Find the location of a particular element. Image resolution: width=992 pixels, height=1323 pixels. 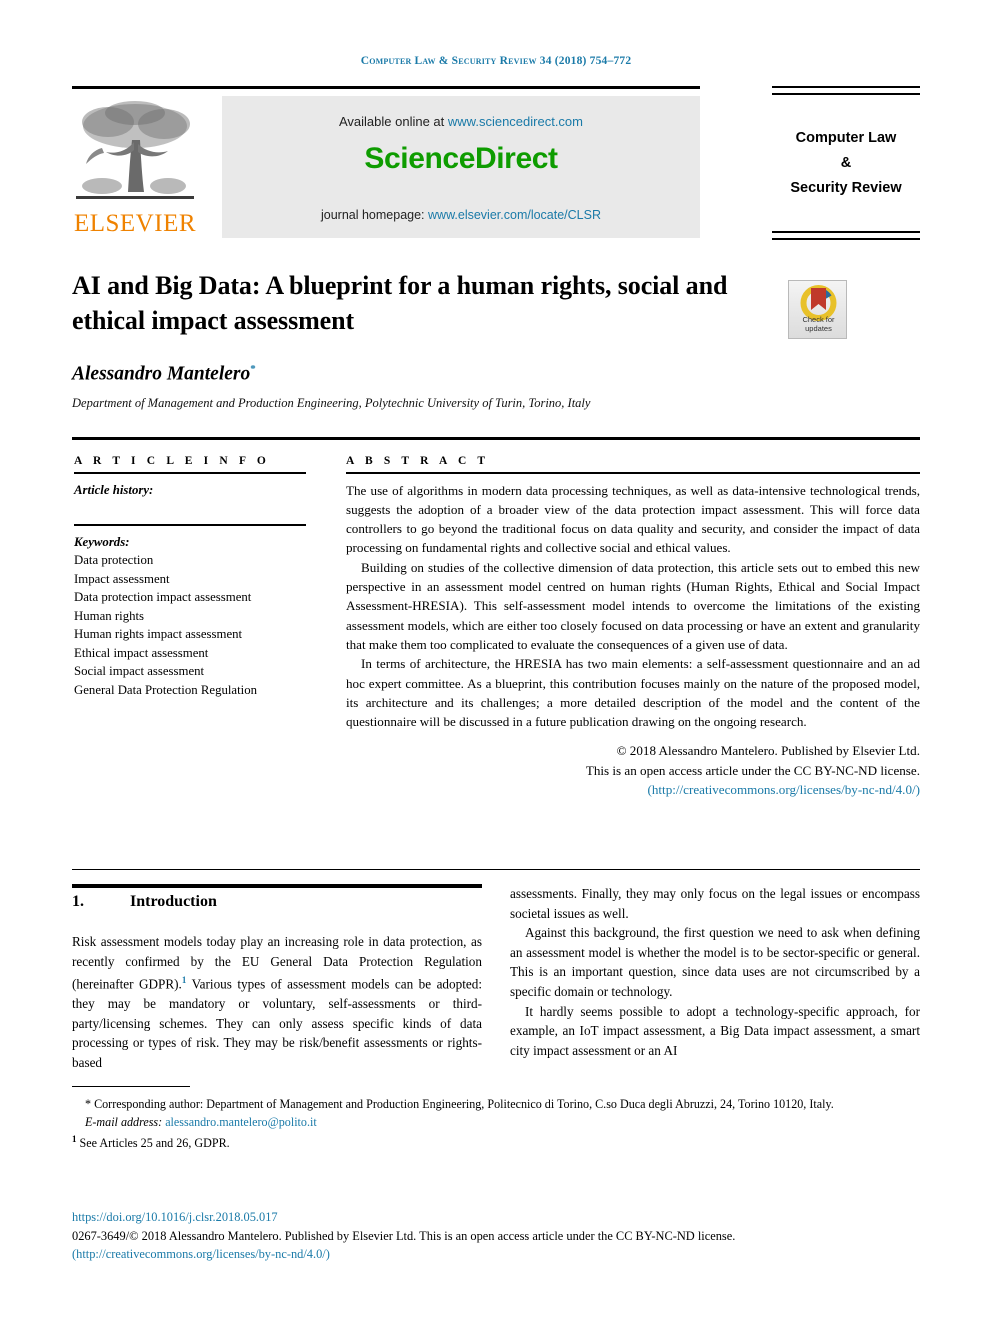

journal-title-bottom-rule is located at coordinates (846, 235).